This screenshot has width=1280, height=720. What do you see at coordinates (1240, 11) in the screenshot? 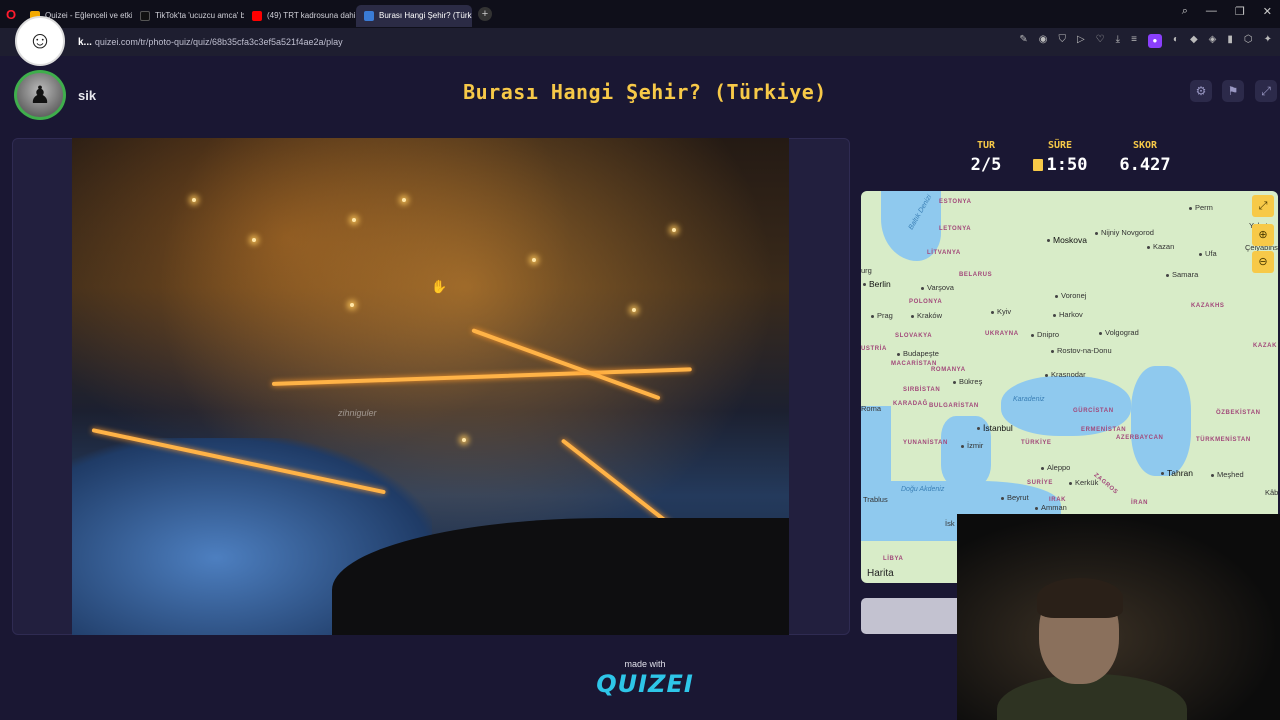
I see `maximize-icon: ❐` at bounding box center [1240, 11].